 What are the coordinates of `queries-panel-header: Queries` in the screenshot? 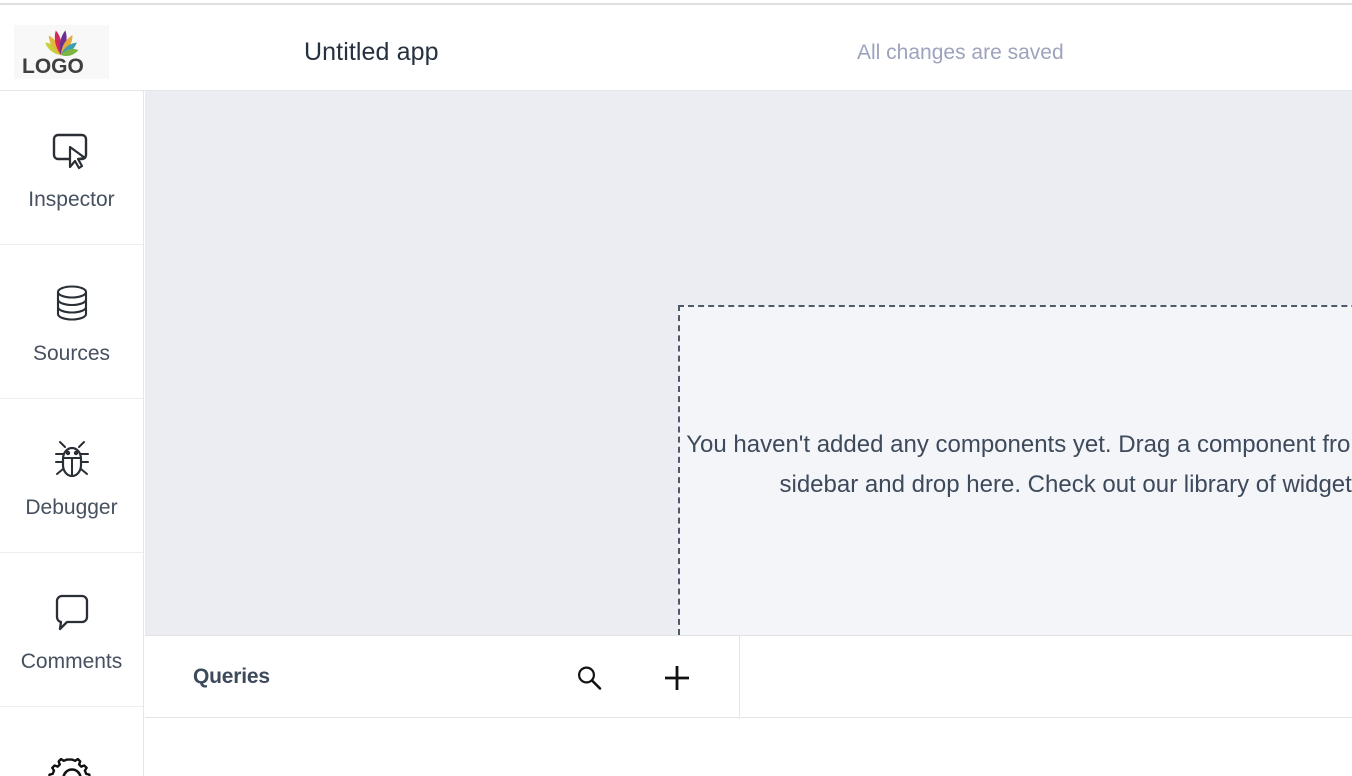 It's located at (442, 677).